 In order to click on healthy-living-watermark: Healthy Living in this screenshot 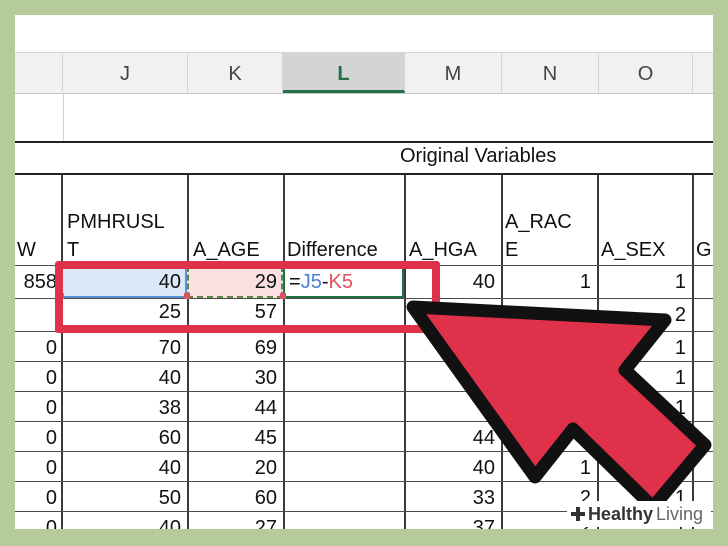, I will do `click(638, 514)`.